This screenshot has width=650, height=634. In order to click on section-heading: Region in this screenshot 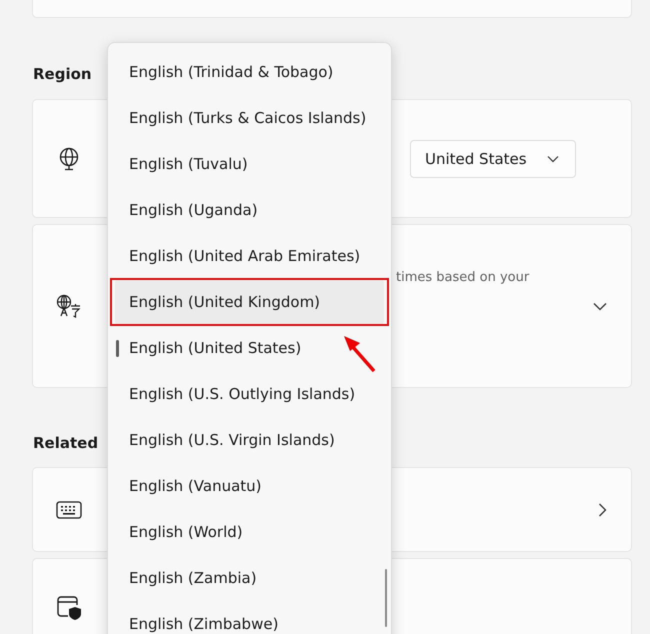, I will do `click(62, 74)`.